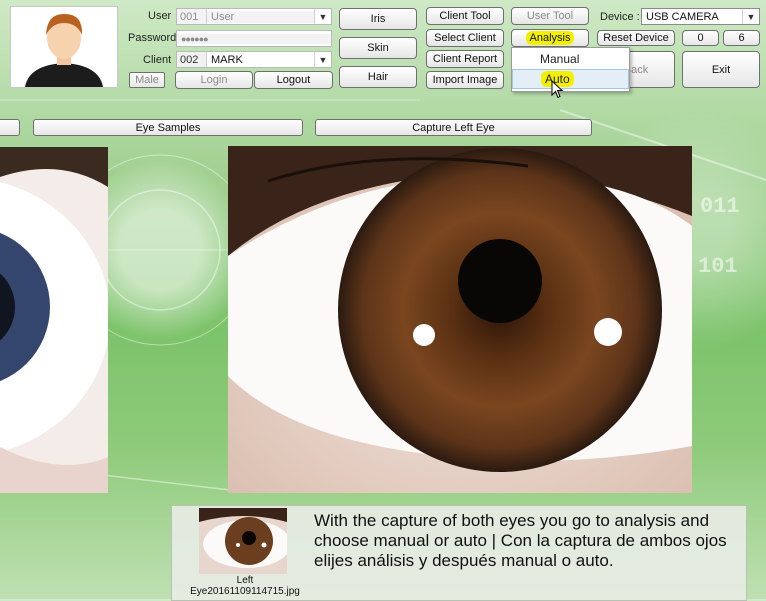 The height and width of the screenshot is (601, 766). Describe the element at coordinates (157, 60) in the screenshot. I see `client-label: Client` at that location.